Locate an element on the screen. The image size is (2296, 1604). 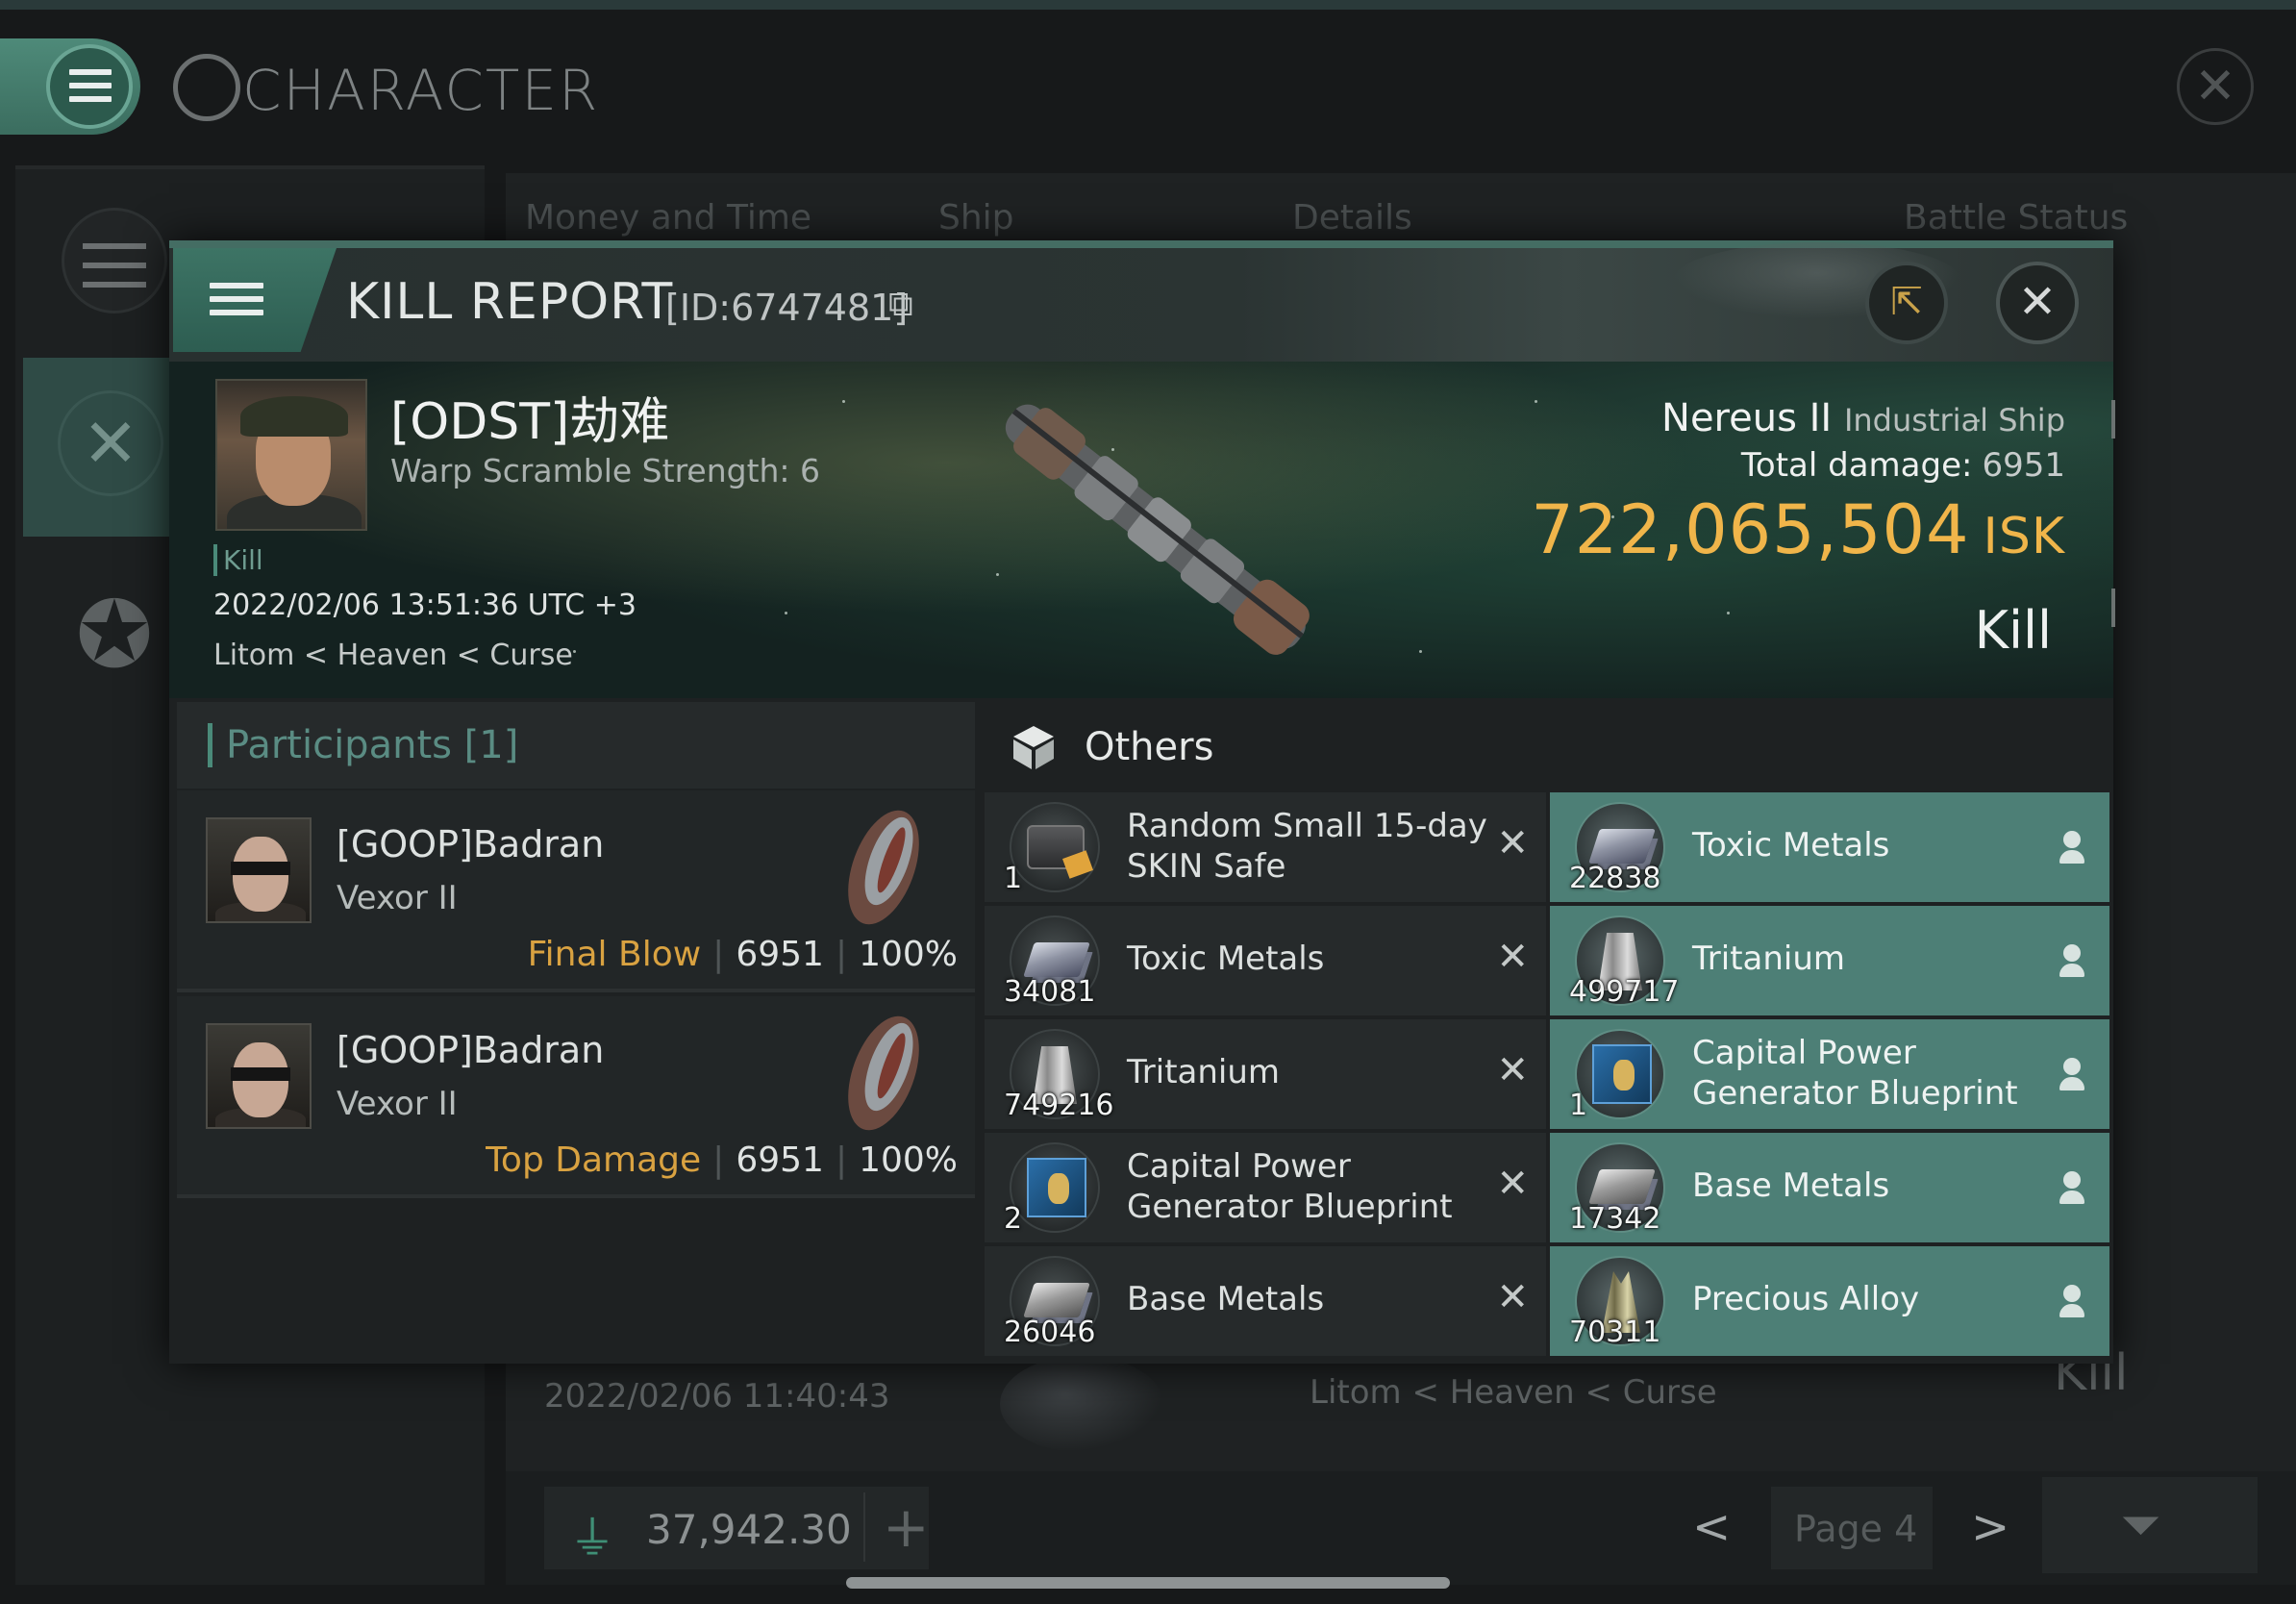
total-damage: Total damage: 6951 is located at coordinates (1902, 465).